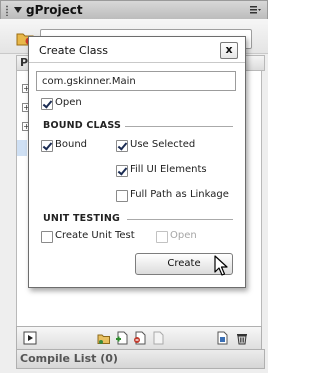 The height and width of the screenshot is (373, 320). What do you see at coordinates (47, 104) in the screenshot?
I see `open-checkbox` at bounding box center [47, 104].